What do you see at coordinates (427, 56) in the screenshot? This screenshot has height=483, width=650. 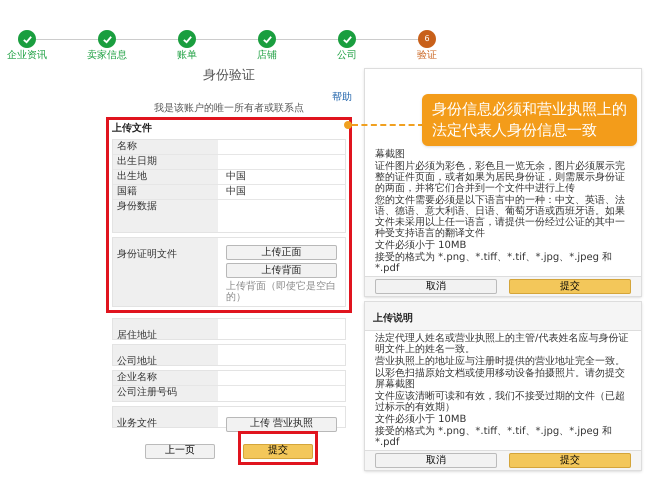 I see `step-label: 验证` at bounding box center [427, 56].